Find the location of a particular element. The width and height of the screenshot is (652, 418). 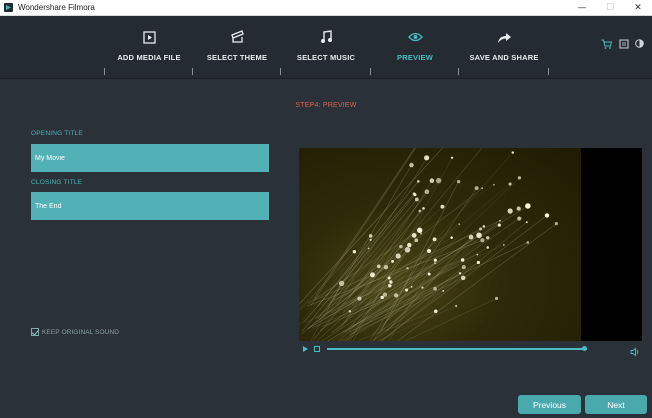

play-icon is located at coordinates (305, 349).